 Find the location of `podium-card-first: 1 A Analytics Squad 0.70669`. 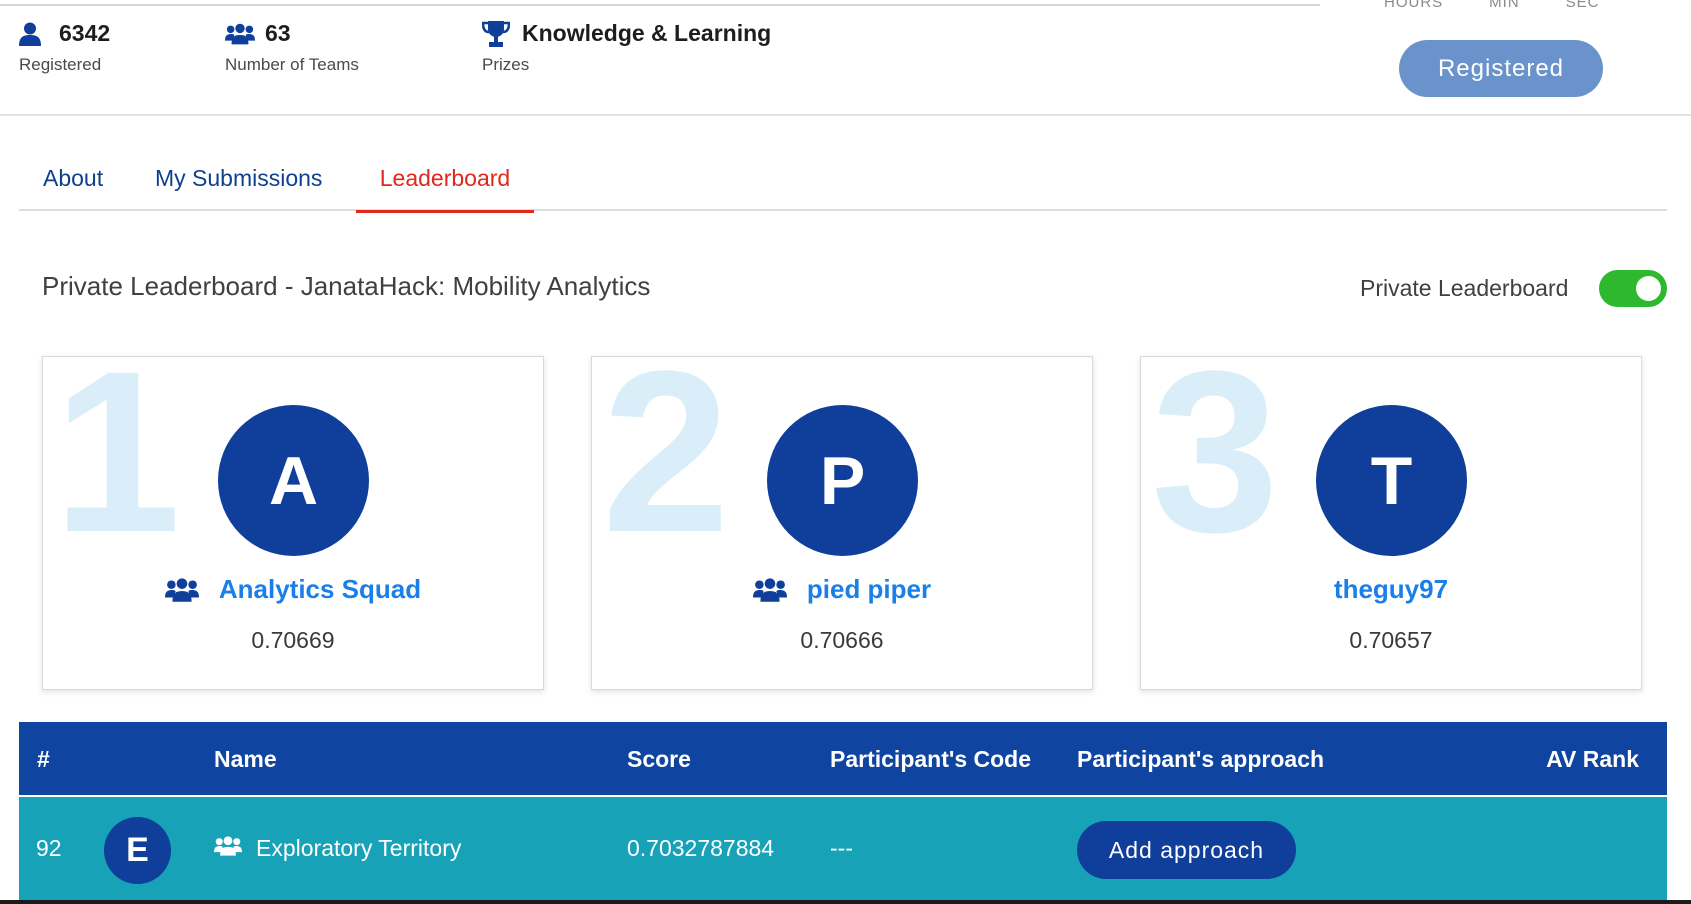

podium-card-first: 1 A Analytics Squad 0.70669 is located at coordinates (293, 523).